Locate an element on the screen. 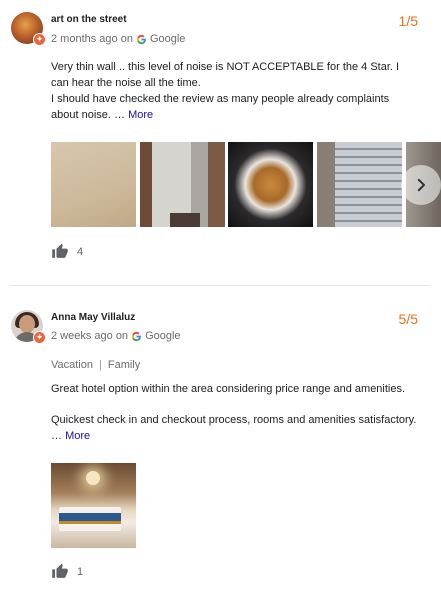  review-rating: 1/5 is located at coordinates (408, 21).